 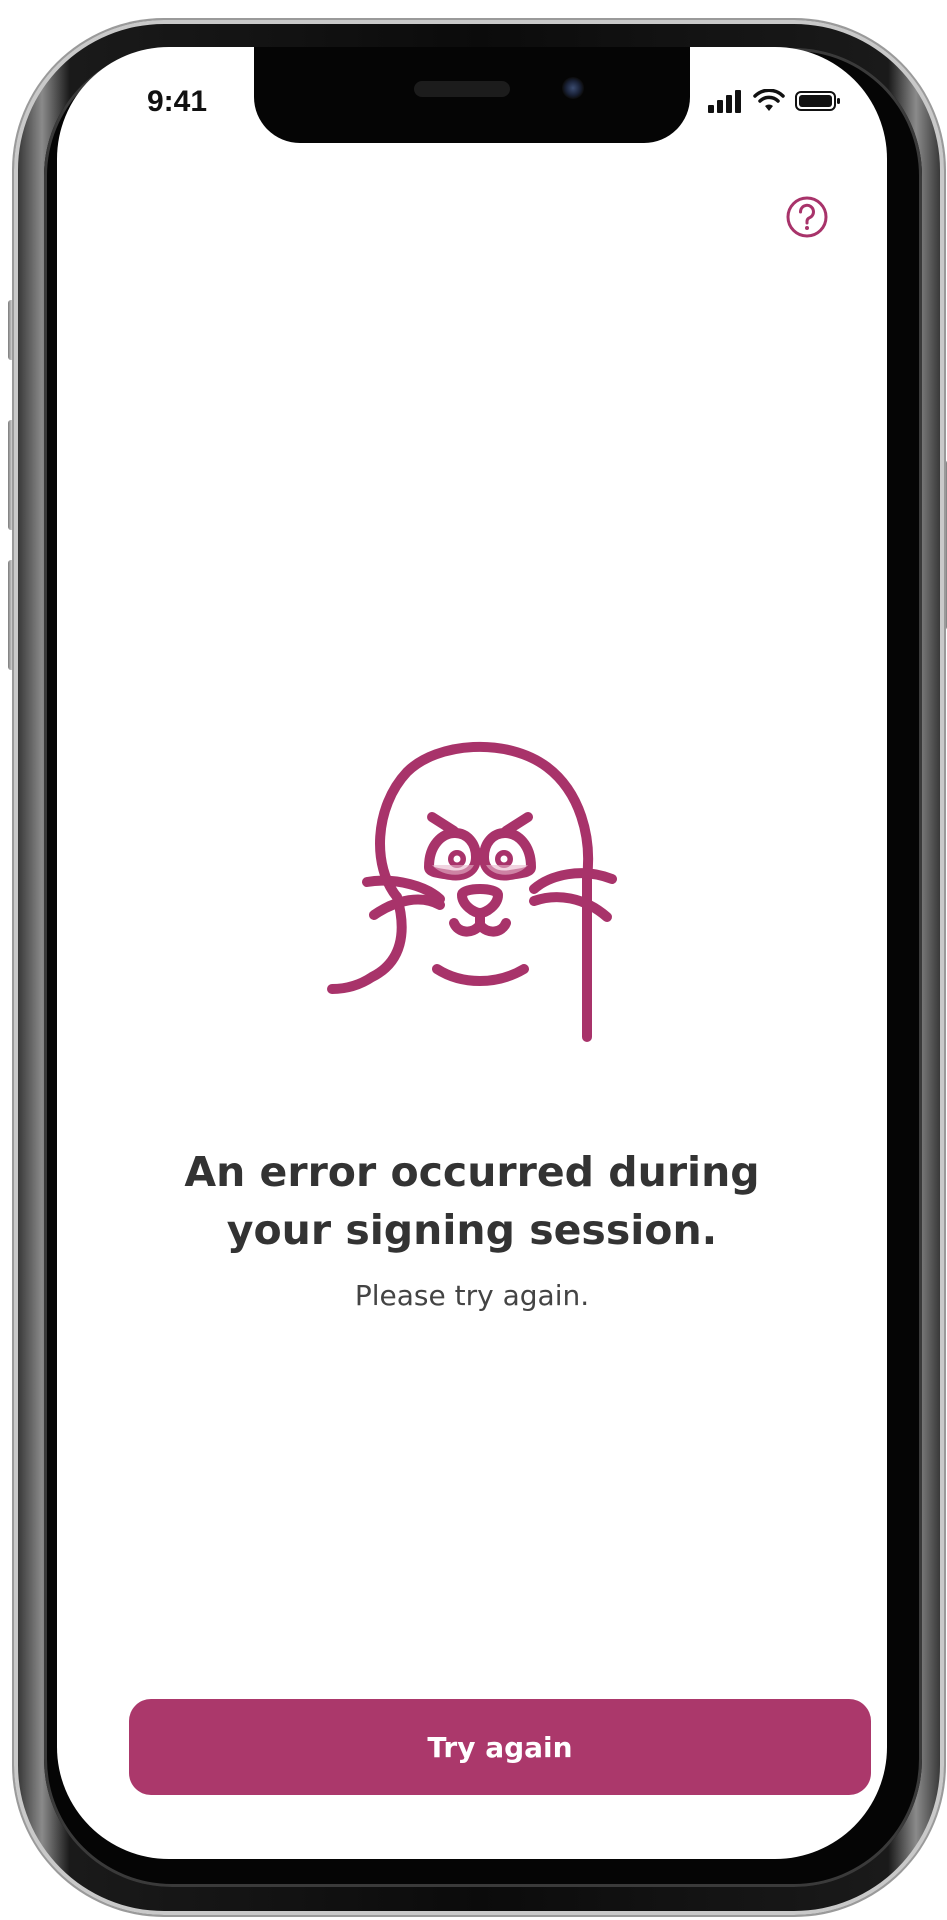 I want to click on try-again-button: Try again, so click(x=500, y=1747).